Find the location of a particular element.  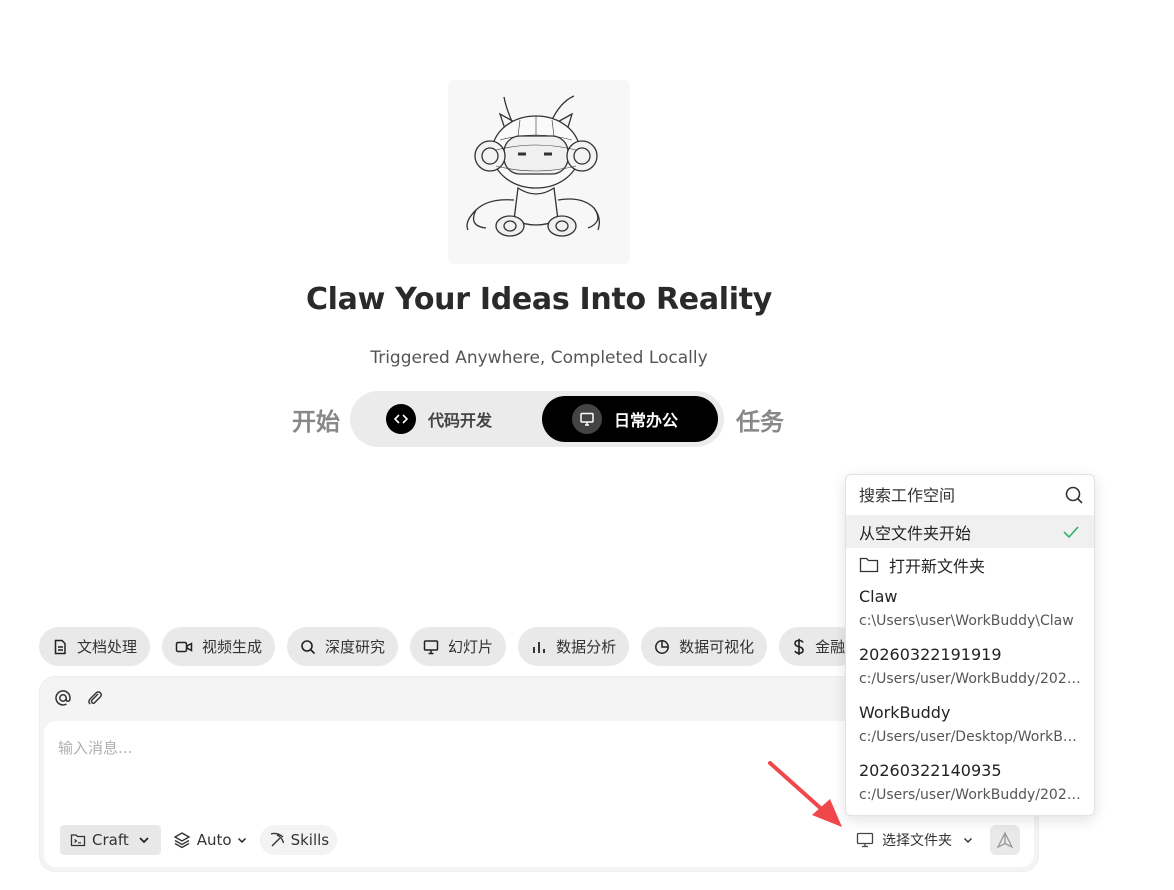

mode-option-daily-office: 日常办公 is located at coordinates (630, 419).